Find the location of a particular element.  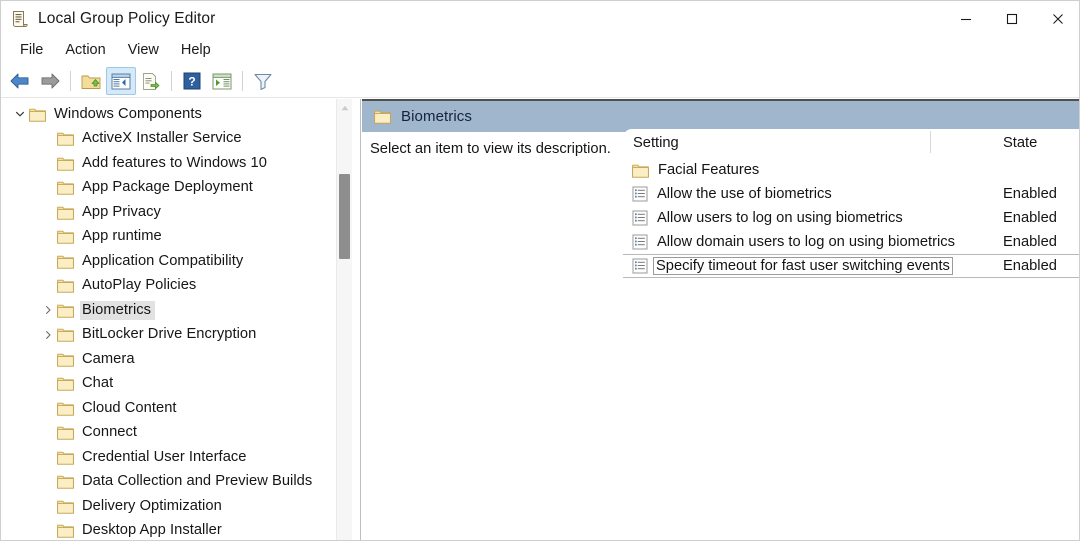

back-arrow-icon is located at coordinates (20, 81).